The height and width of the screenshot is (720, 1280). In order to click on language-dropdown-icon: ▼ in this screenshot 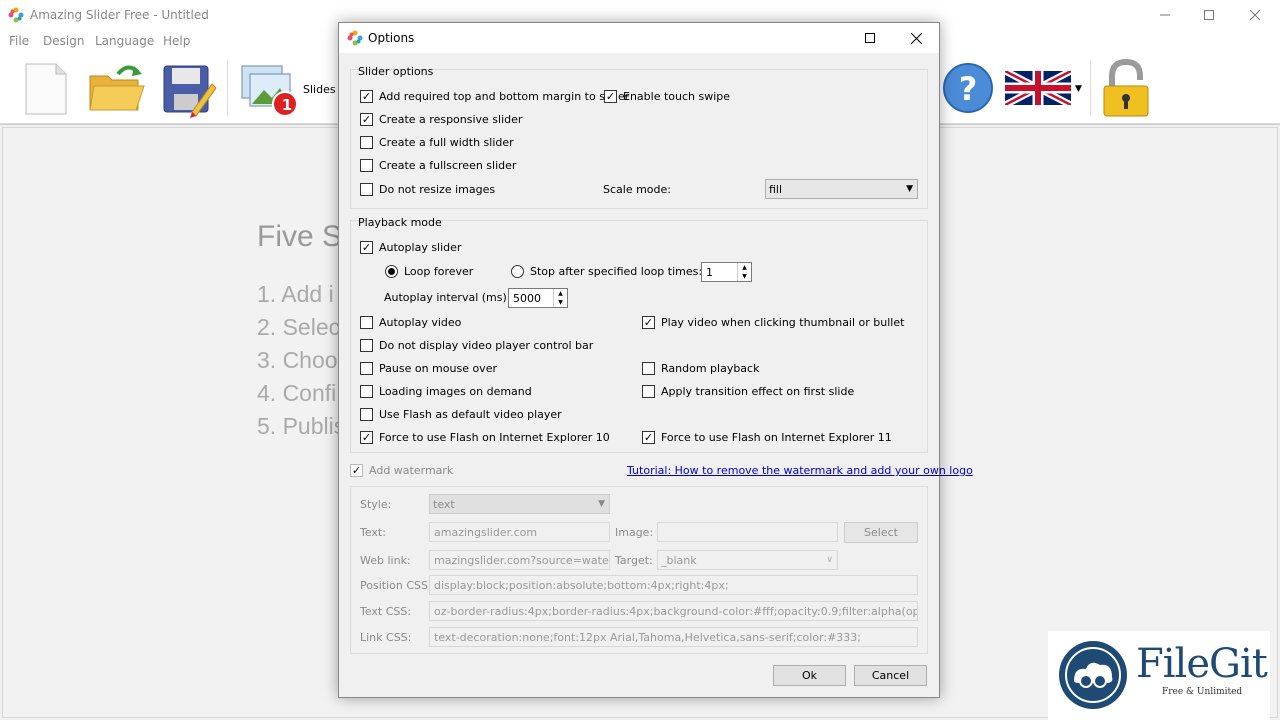, I will do `click(1078, 89)`.